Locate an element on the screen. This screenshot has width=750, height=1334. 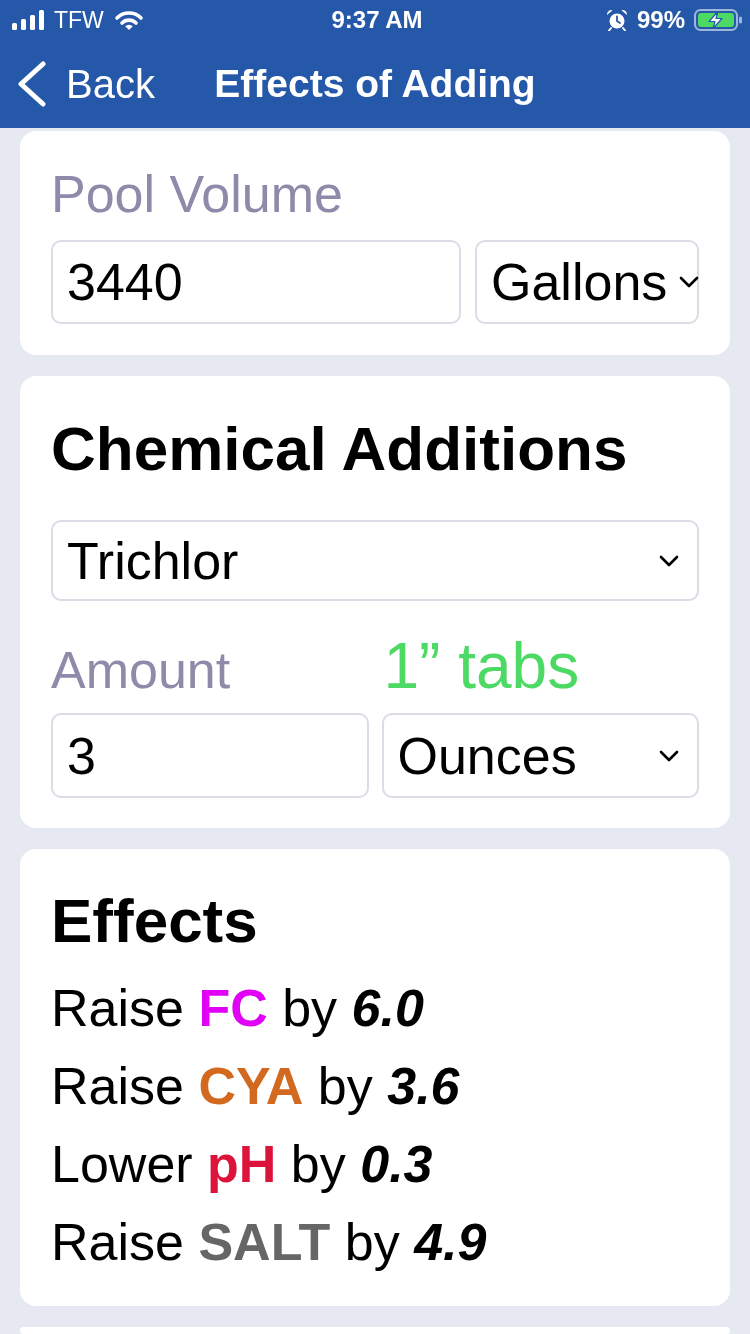
section-title: Chemical Additions is located at coordinates (340, 449).